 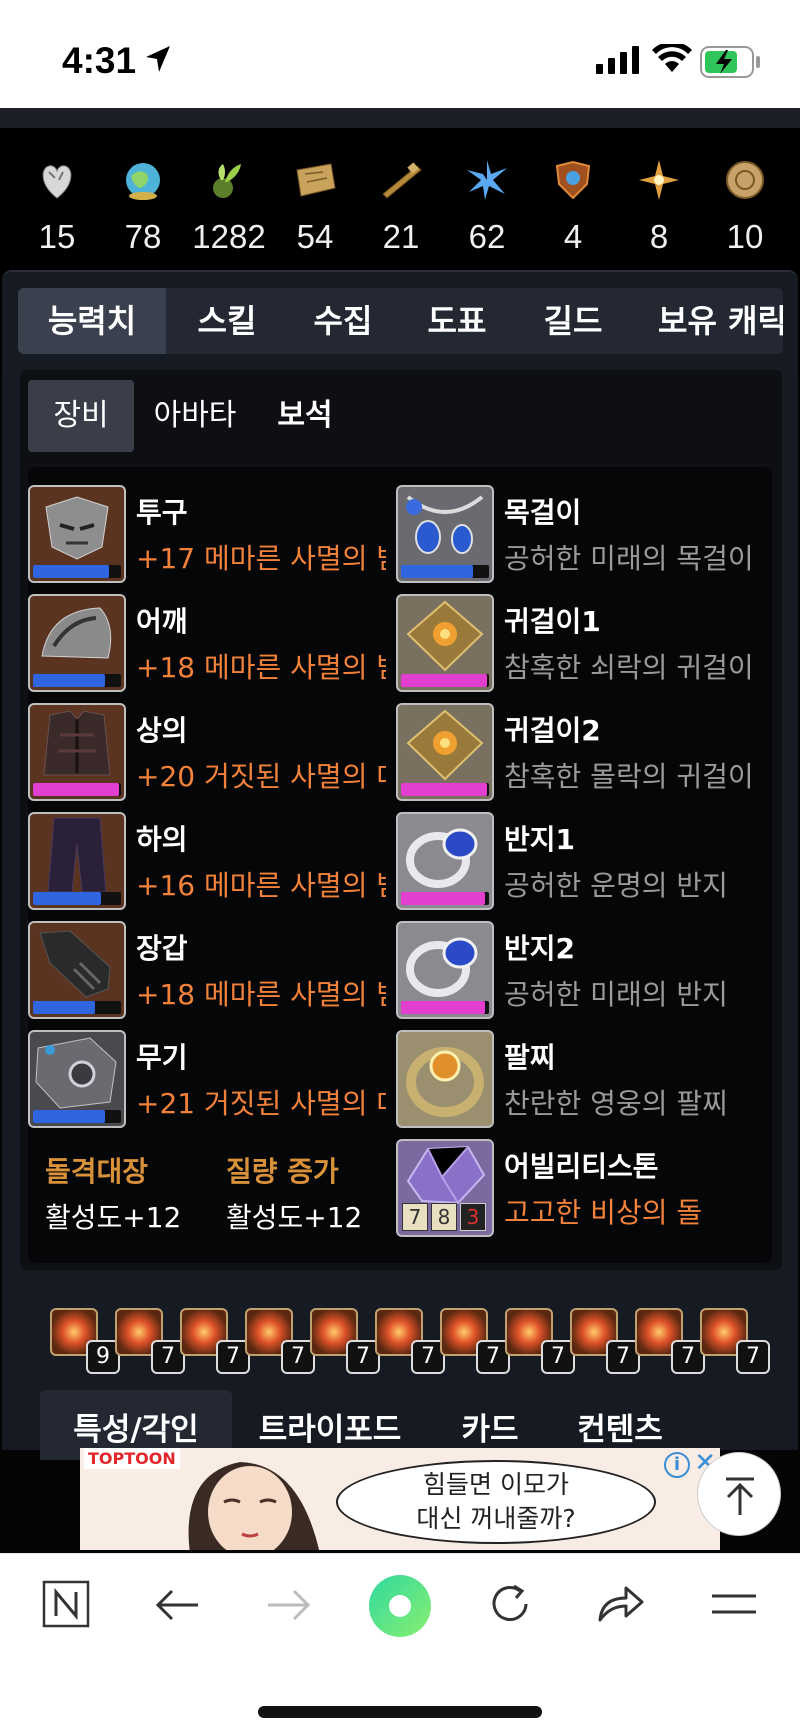 I want to click on refresh-icon, so click(x=510, y=1604).